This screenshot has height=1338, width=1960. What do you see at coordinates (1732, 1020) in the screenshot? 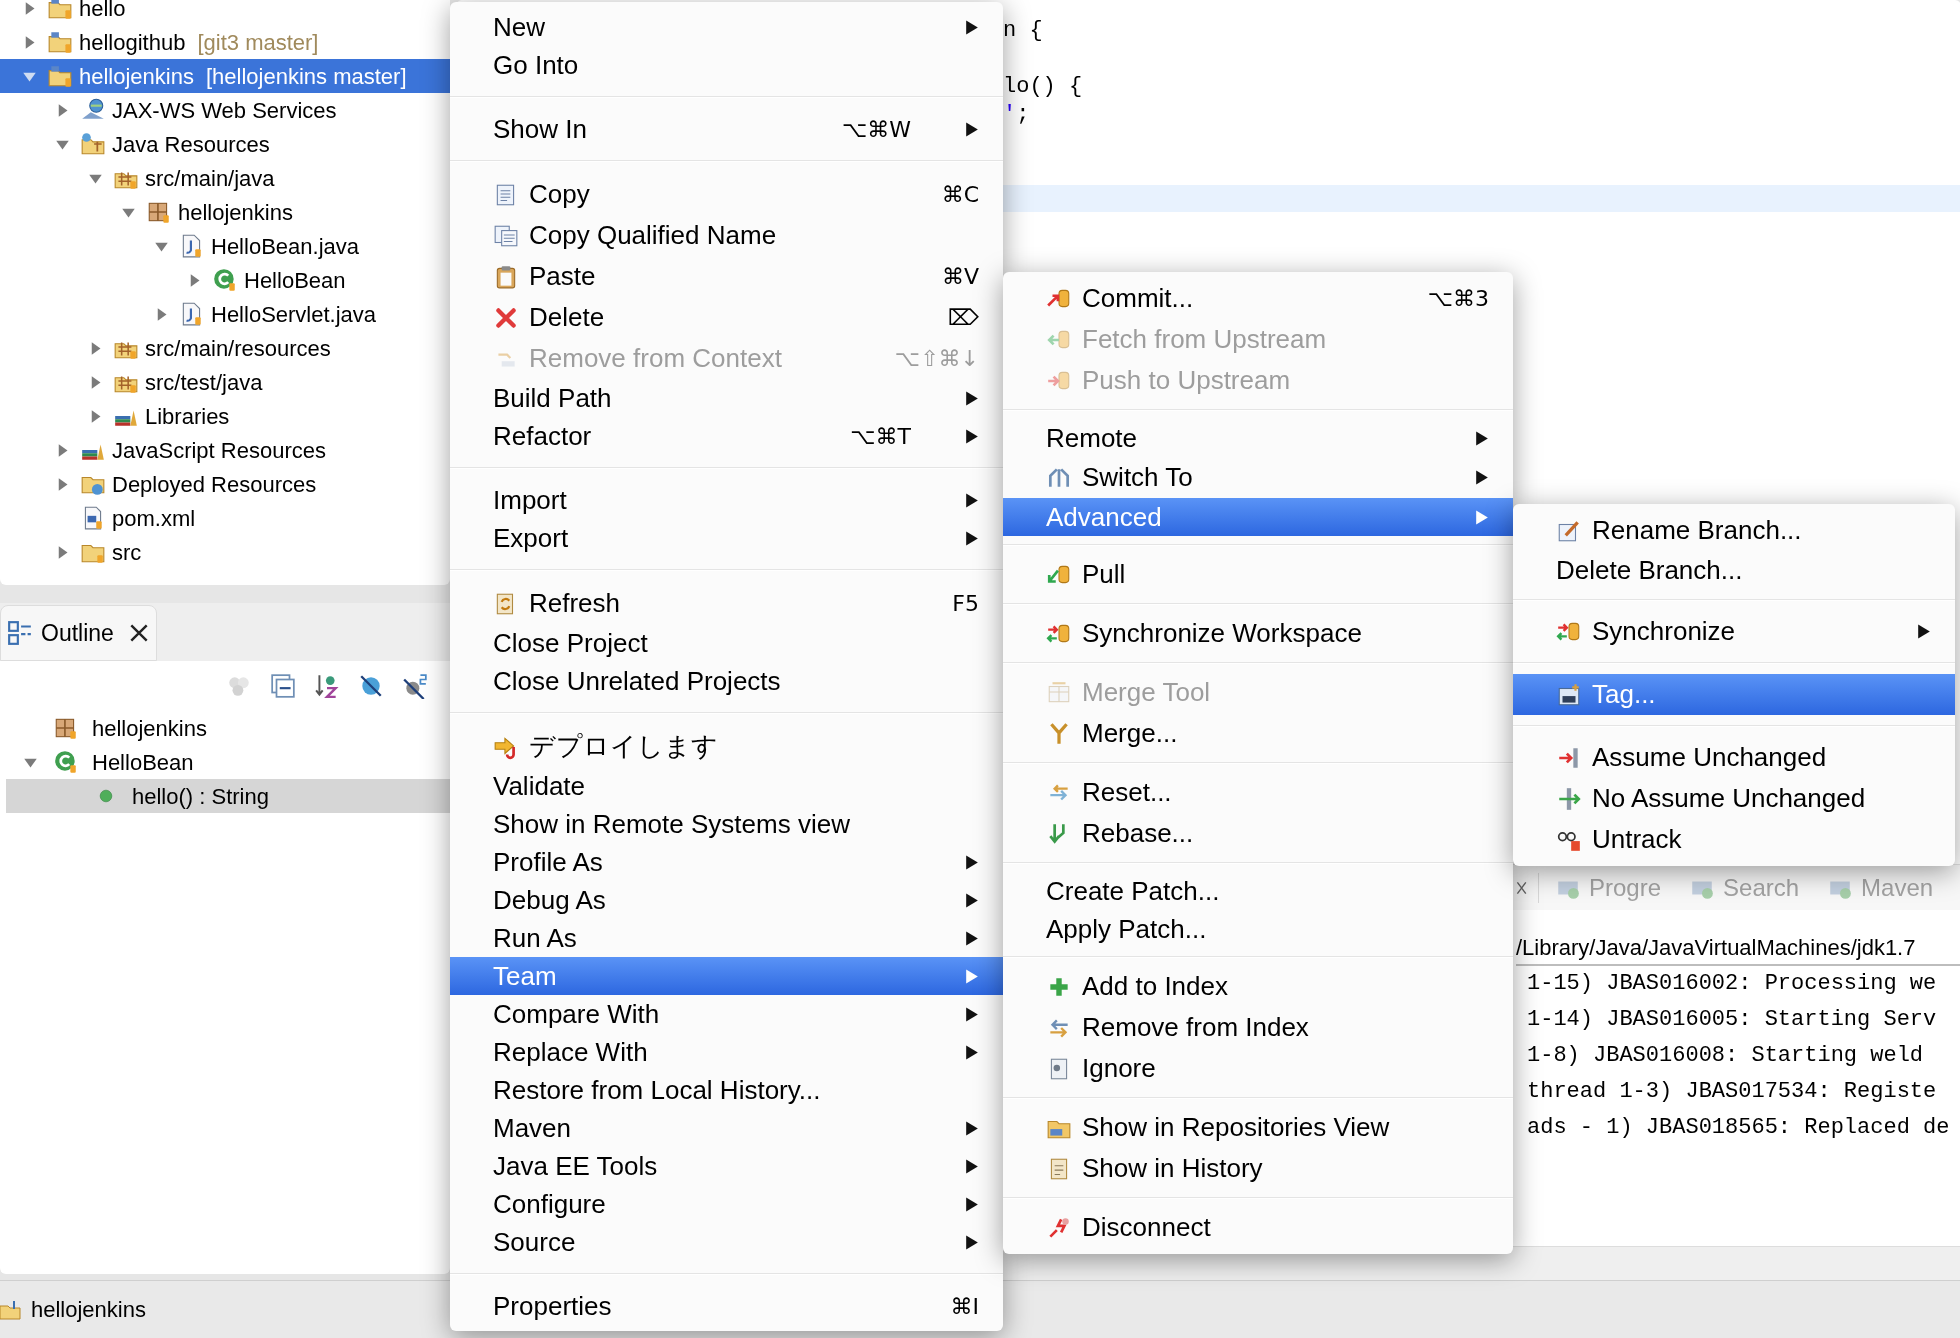
I see `console-line: 1-14) JBAS016005: Starting Serv` at bounding box center [1732, 1020].